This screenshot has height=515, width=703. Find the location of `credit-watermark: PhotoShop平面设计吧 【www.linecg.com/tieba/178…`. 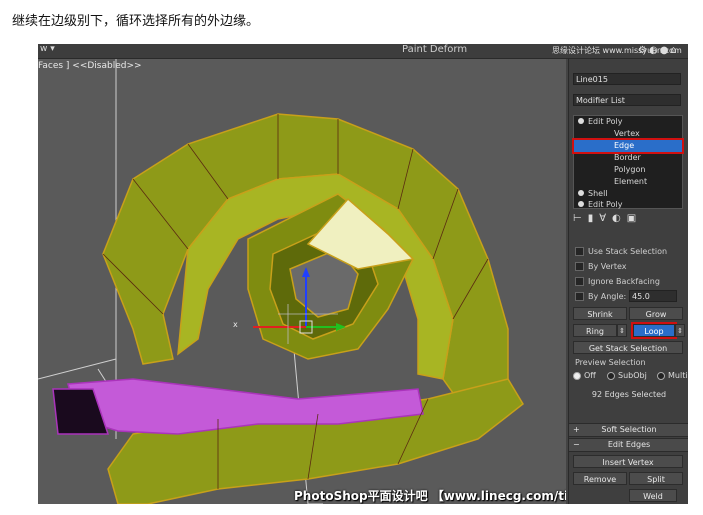

credit-watermark: PhotoShop平面设计吧 【www.linecg.com/tieba/178… is located at coordinates (430, 496).